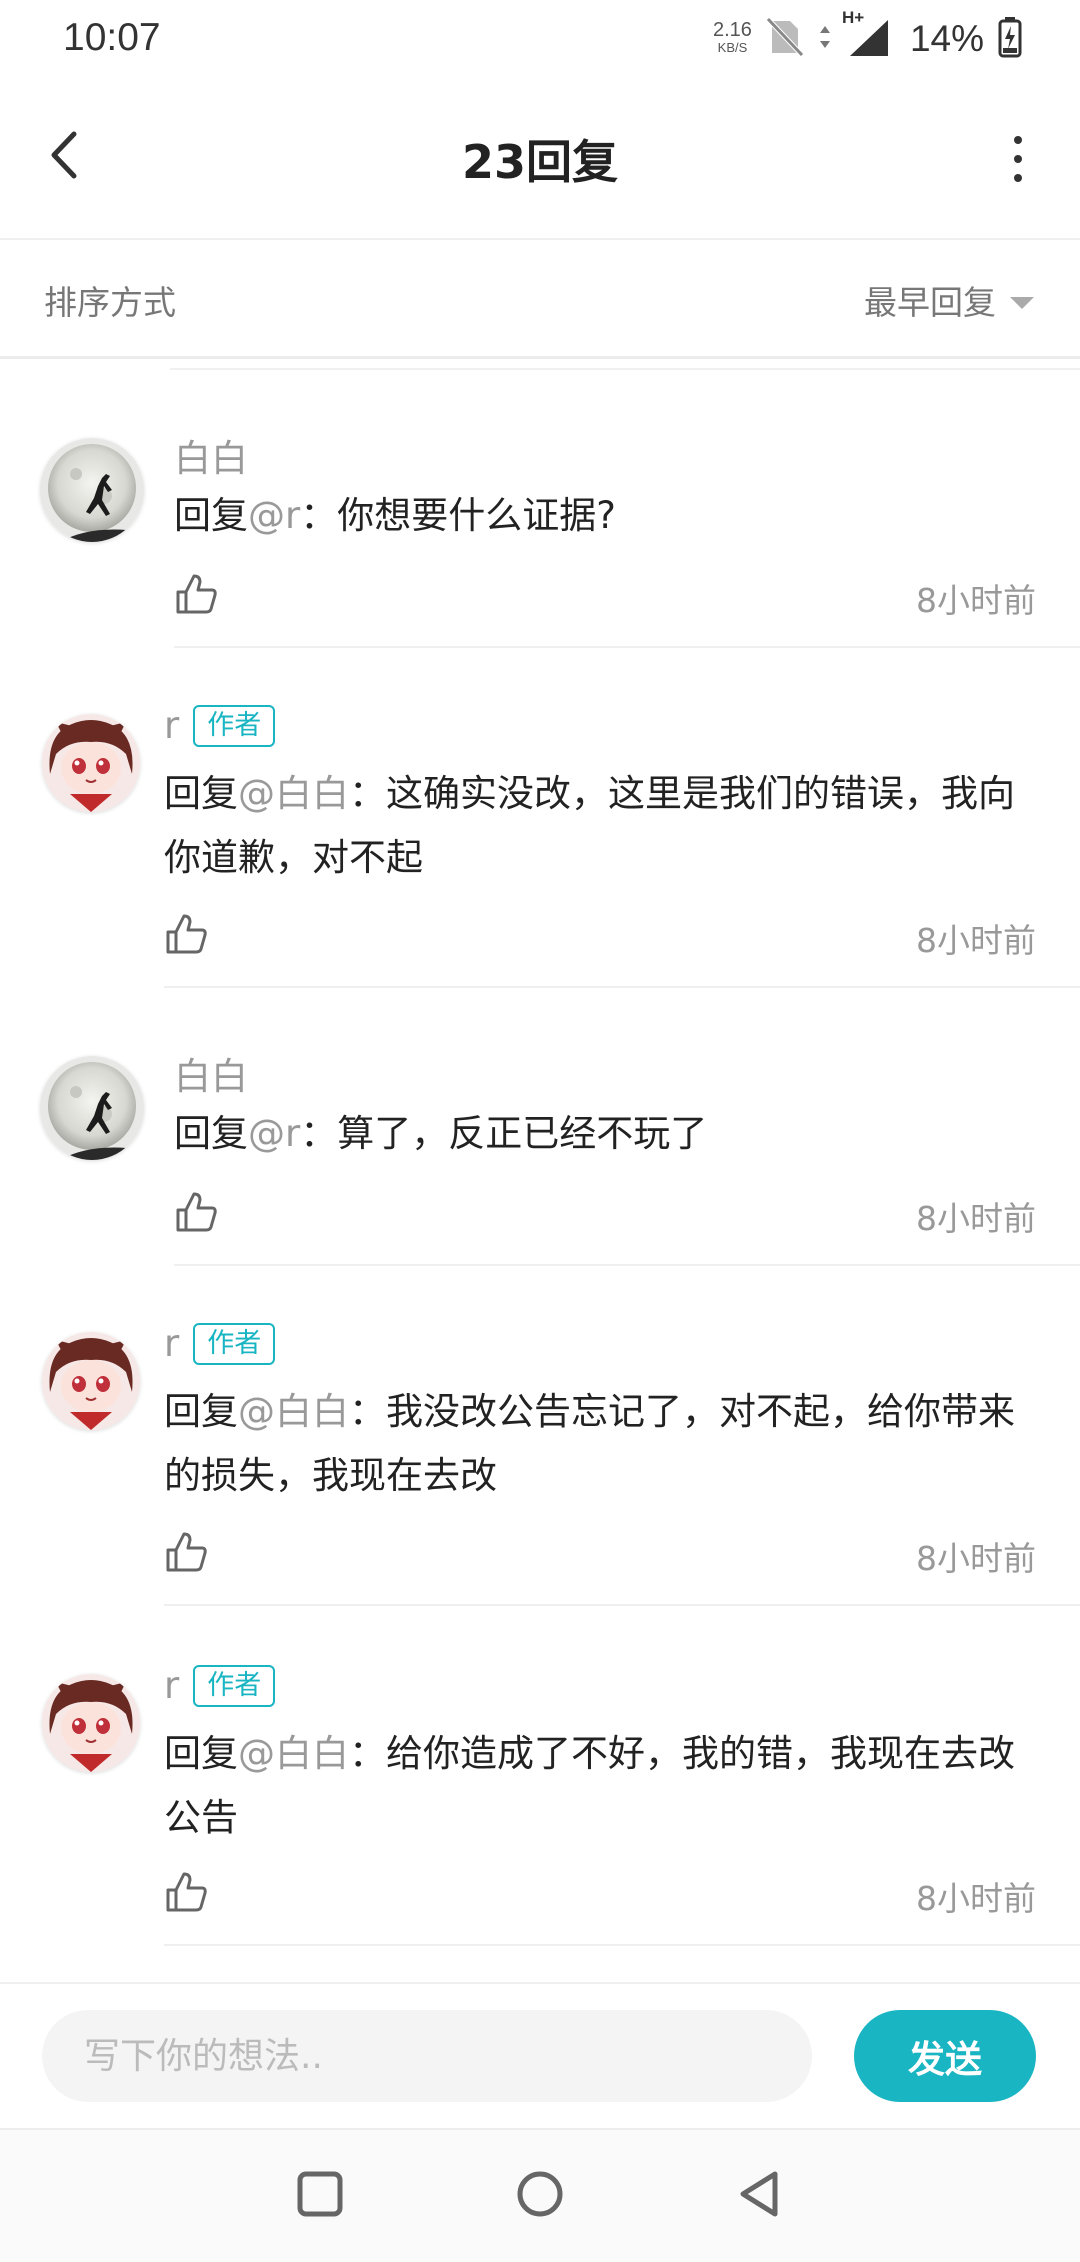 The image size is (1080, 2262). I want to click on no-sim-icon, so click(785, 39).